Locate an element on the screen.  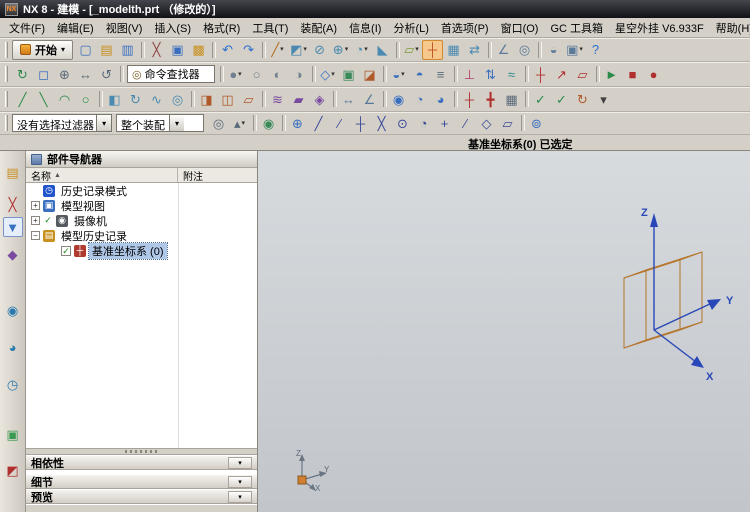
move-component-icon: ⇅ is located at coordinates (490, 74).